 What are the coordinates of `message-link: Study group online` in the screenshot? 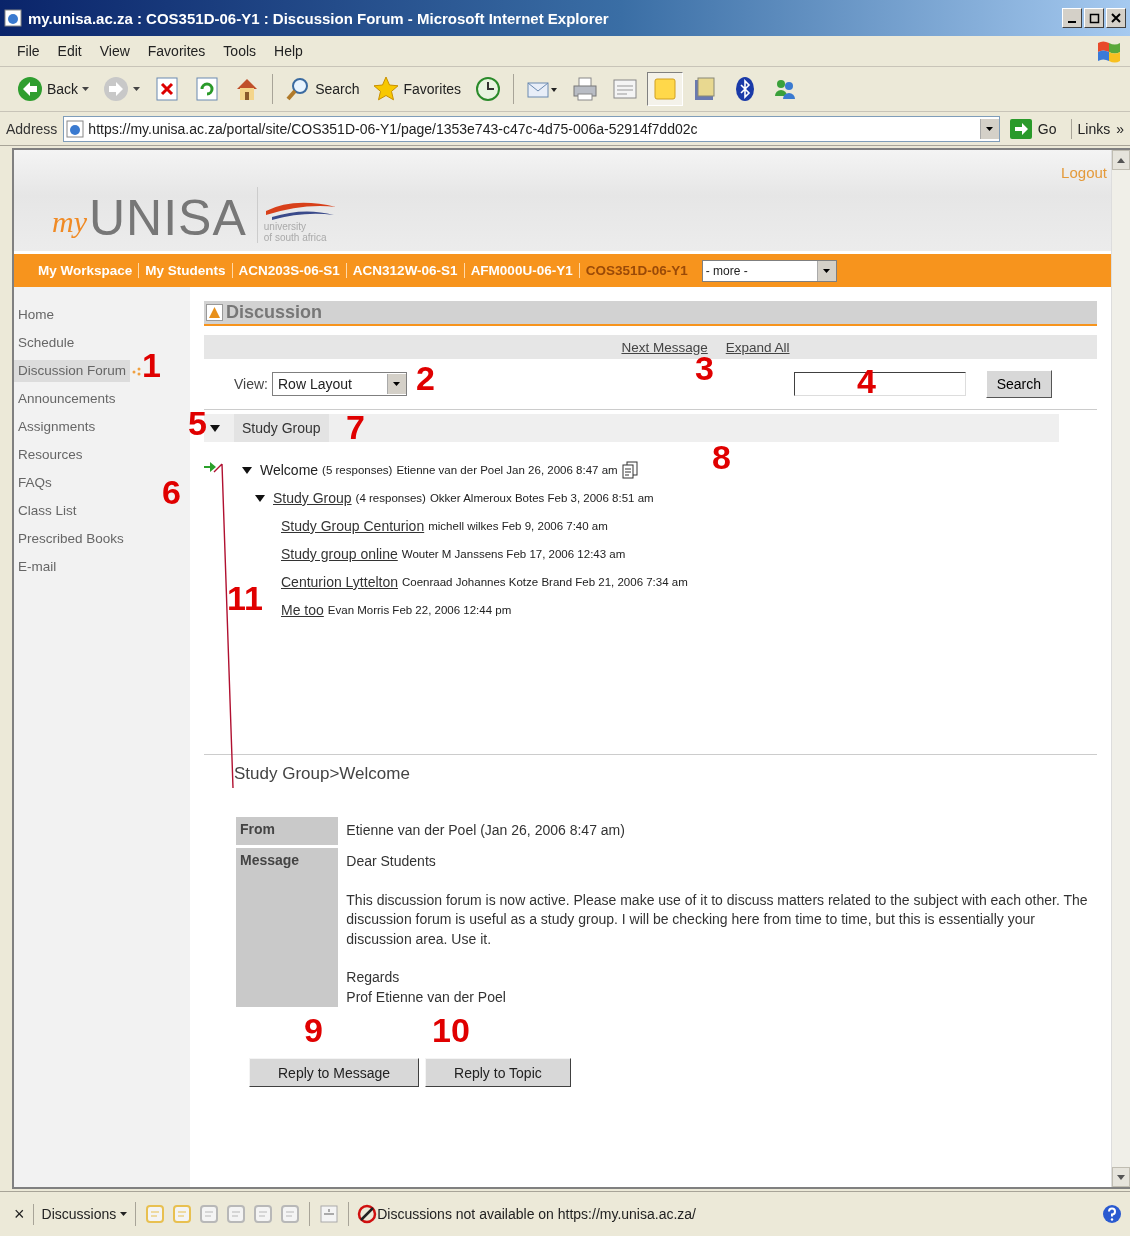 It's located at (339, 554).